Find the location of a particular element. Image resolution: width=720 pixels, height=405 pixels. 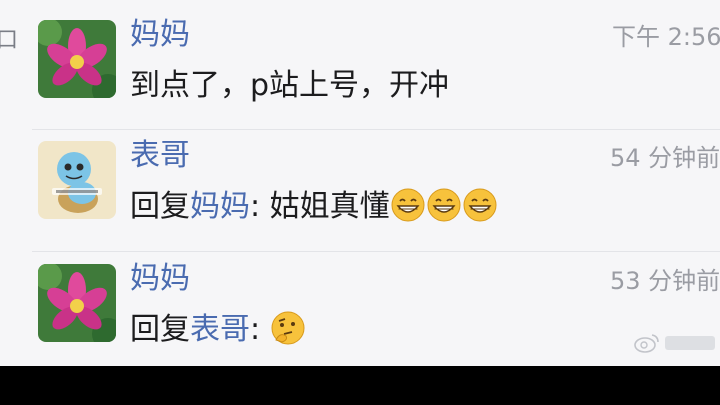

squirtle-avatar is located at coordinates (77, 180).